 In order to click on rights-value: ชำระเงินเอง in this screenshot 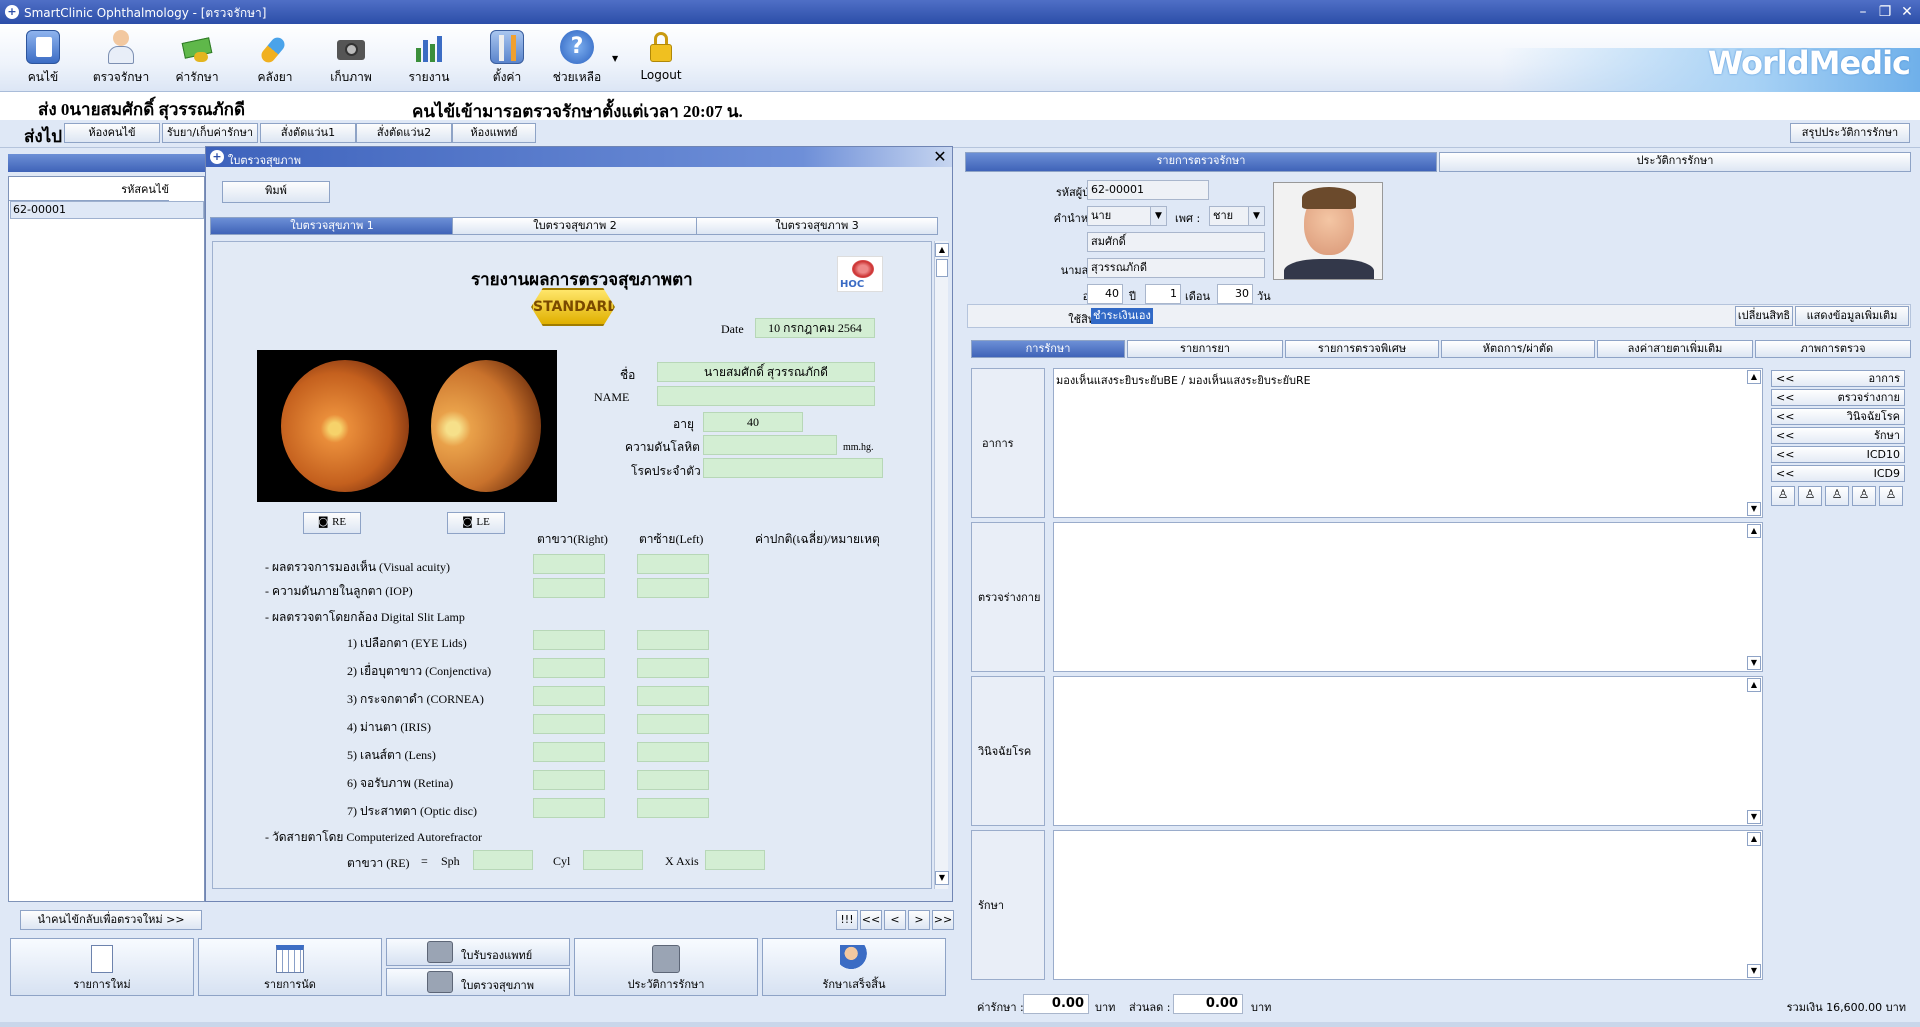, I will do `click(1122, 316)`.